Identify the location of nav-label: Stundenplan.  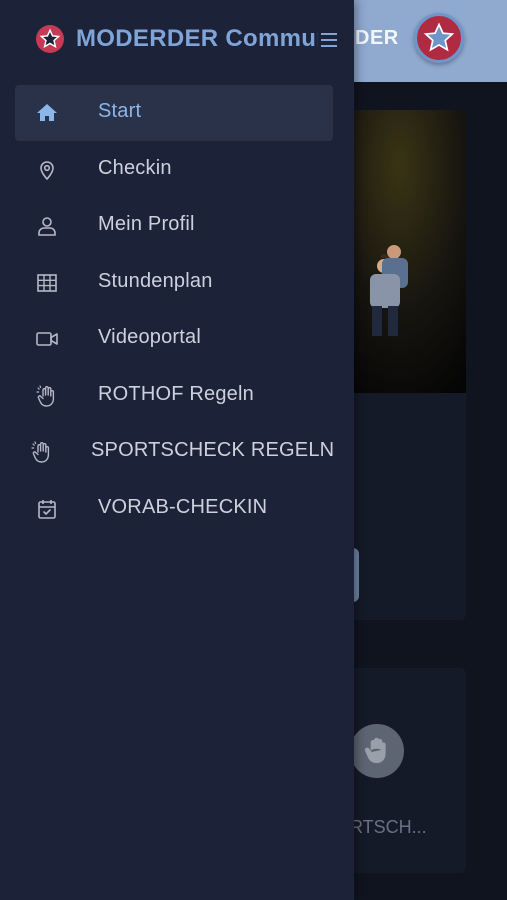
(155, 281).